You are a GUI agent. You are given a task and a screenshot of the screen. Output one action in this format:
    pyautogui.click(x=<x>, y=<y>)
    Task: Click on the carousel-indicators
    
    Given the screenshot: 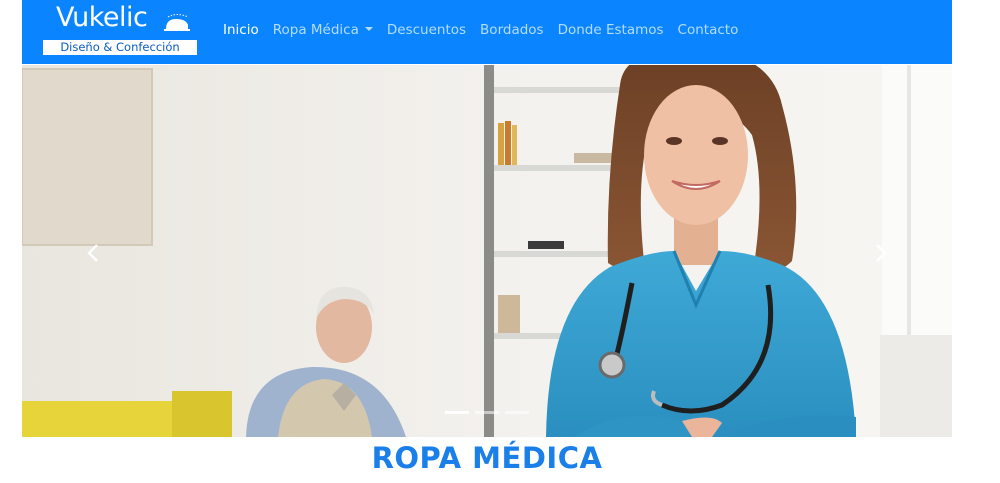 What is the action you would take?
    pyautogui.click(x=487, y=412)
    